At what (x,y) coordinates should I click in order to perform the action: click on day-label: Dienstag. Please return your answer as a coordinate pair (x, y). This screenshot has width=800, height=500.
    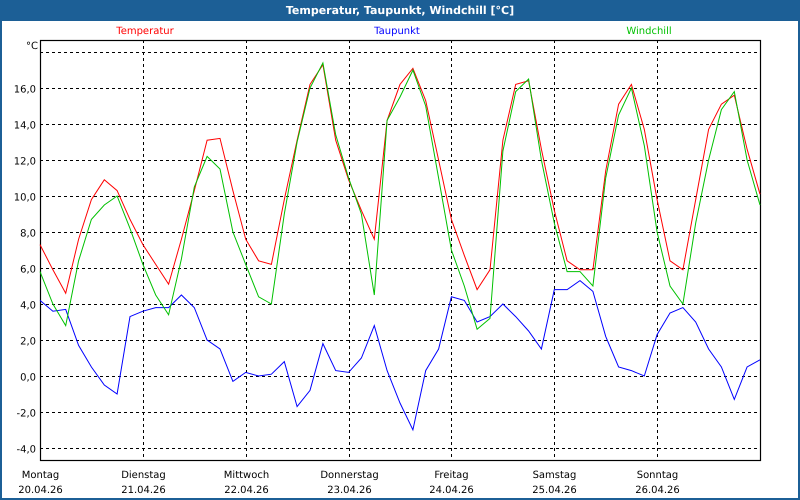
    Looking at the image, I should click on (143, 475).